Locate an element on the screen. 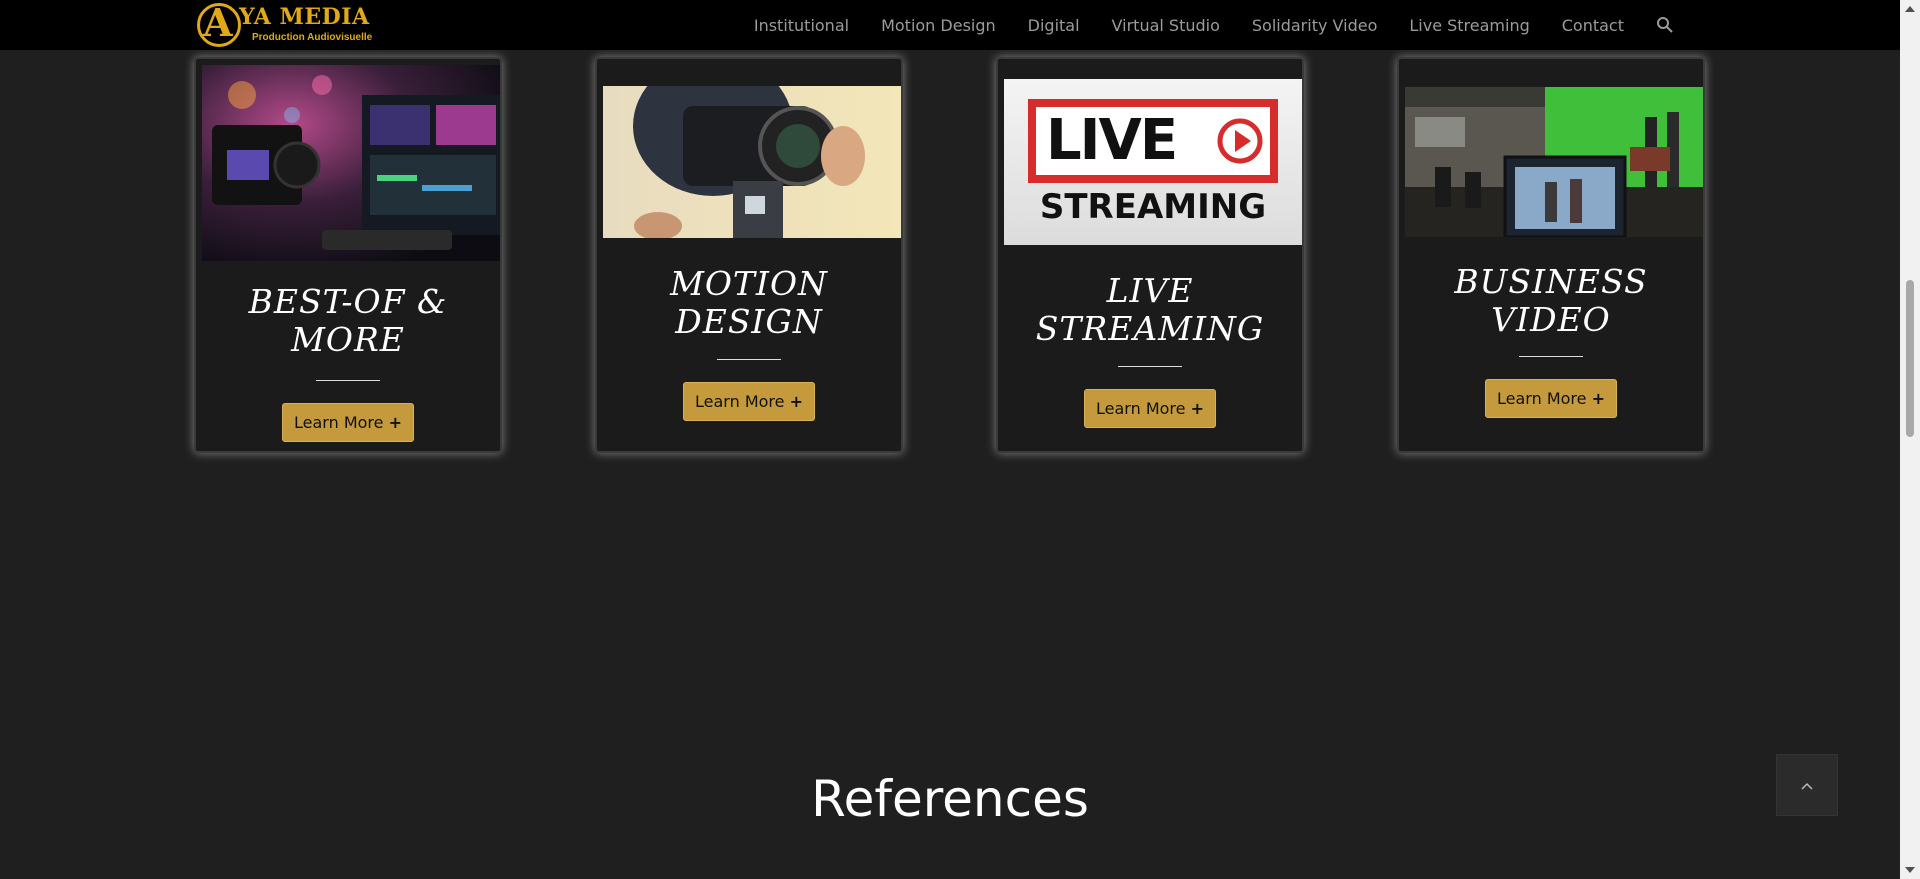 This screenshot has width=1920, height=879. play-icon is located at coordinates (1240, 141).